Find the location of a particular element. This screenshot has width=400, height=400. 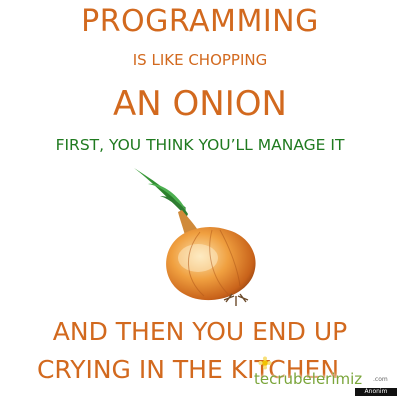

subline-first-you-think: FIRST, YOU THINK YOU’LL MANAGE IT is located at coordinates (200, 145).